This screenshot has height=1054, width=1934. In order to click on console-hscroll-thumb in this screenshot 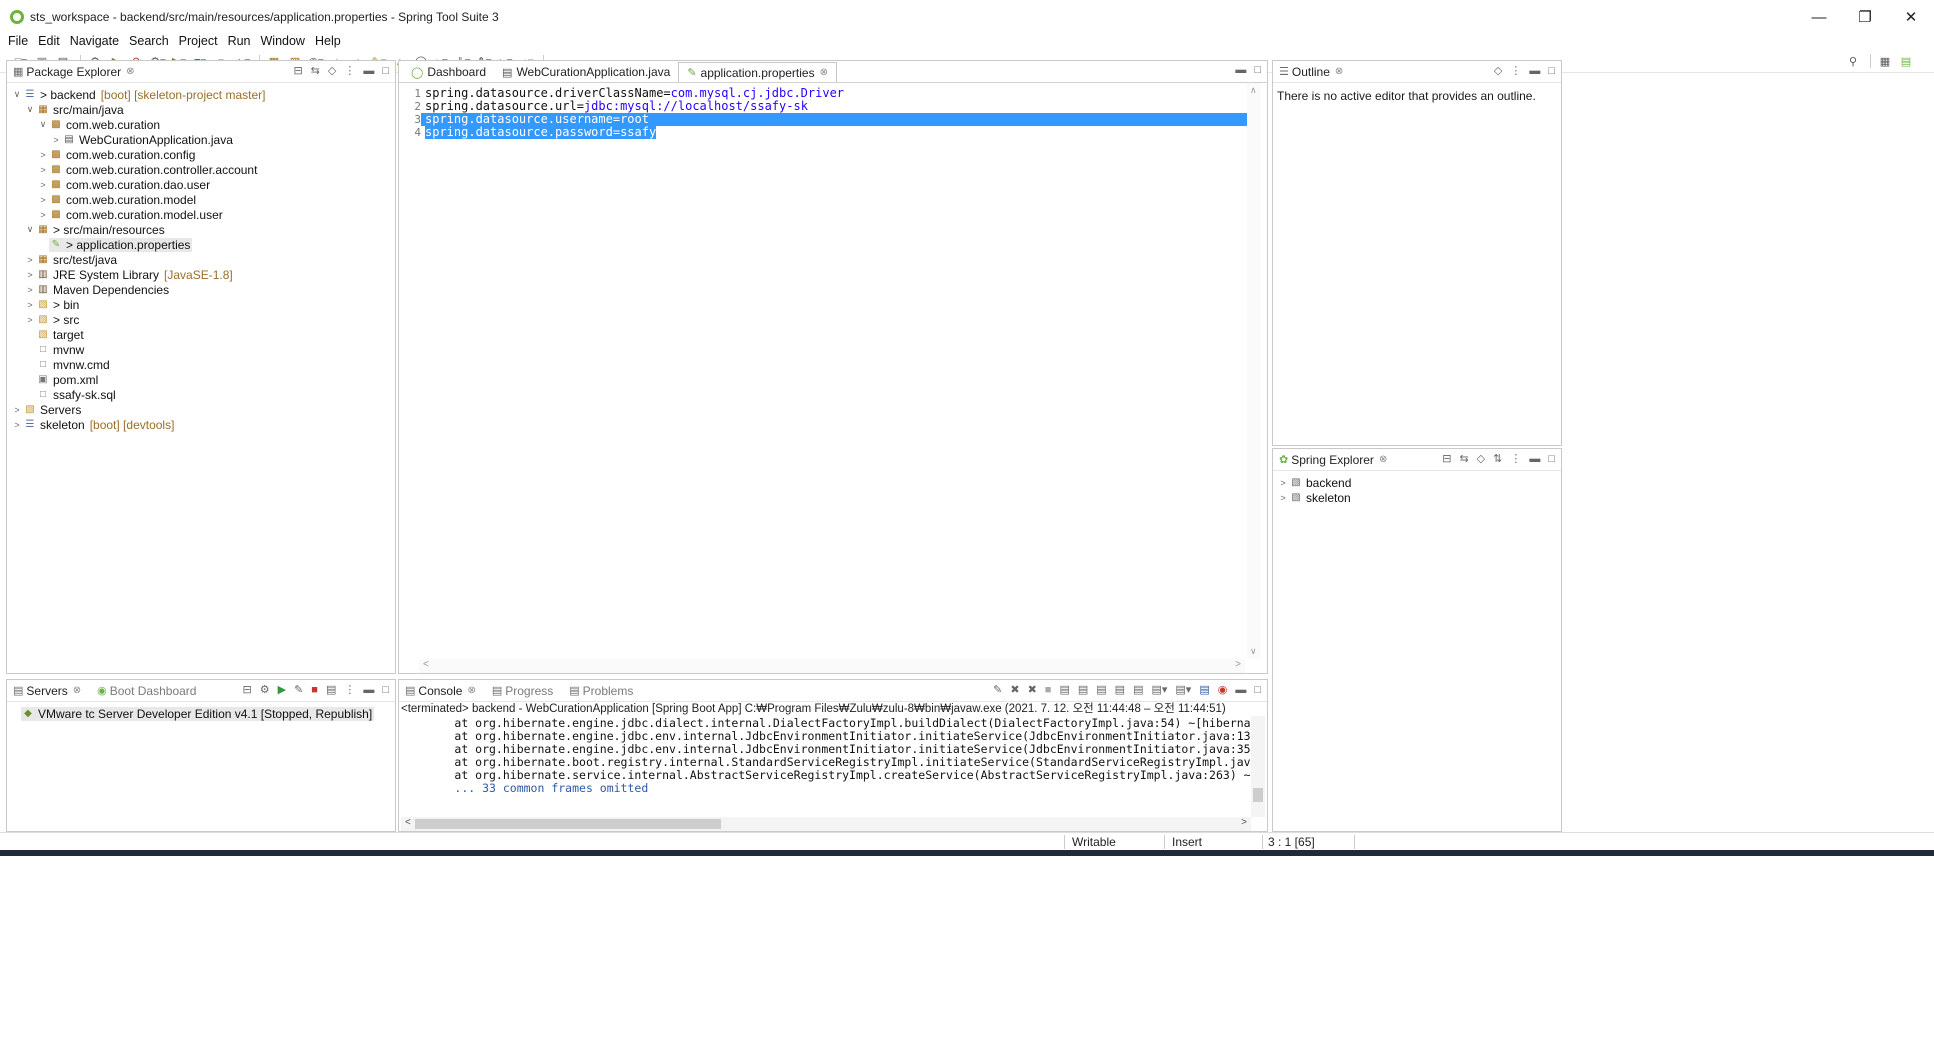, I will do `click(568, 824)`.